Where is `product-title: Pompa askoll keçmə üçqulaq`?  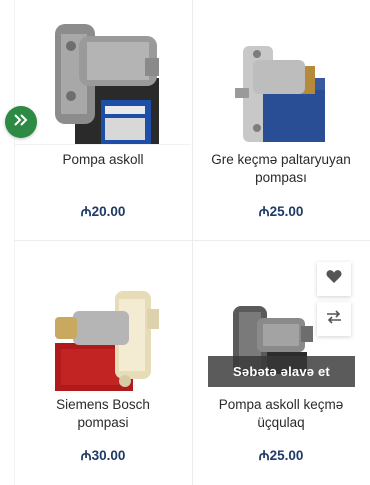 product-title: Pompa askoll keçmə üçqulaq is located at coordinates (281, 414).